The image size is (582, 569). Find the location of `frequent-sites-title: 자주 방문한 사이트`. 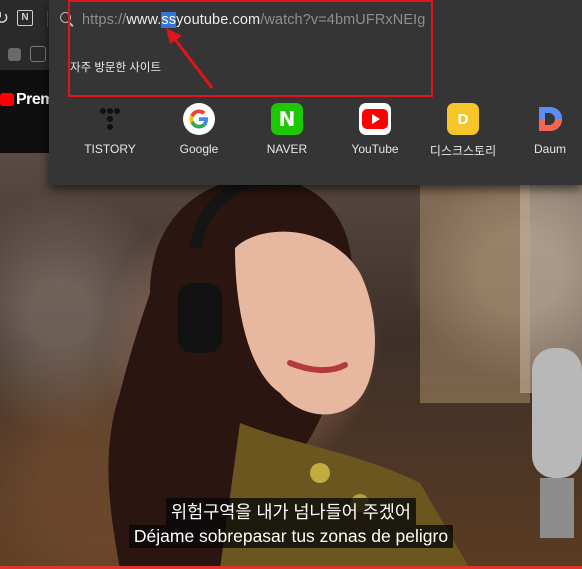

frequent-sites-title: 자주 방문한 사이트 is located at coordinates (116, 68).